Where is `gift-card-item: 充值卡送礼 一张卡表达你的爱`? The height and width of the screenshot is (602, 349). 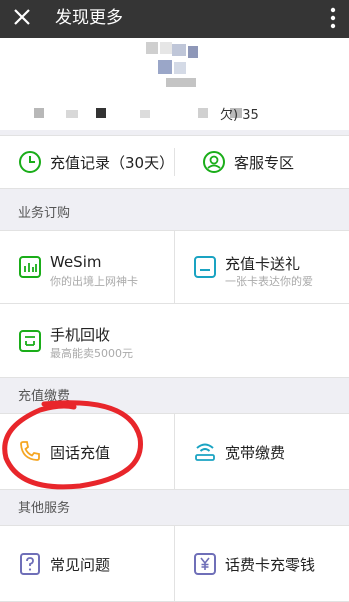 gift-card-item: 充值卡送礼 一张卡表达你的爱 is located at coordinates (262, 269).